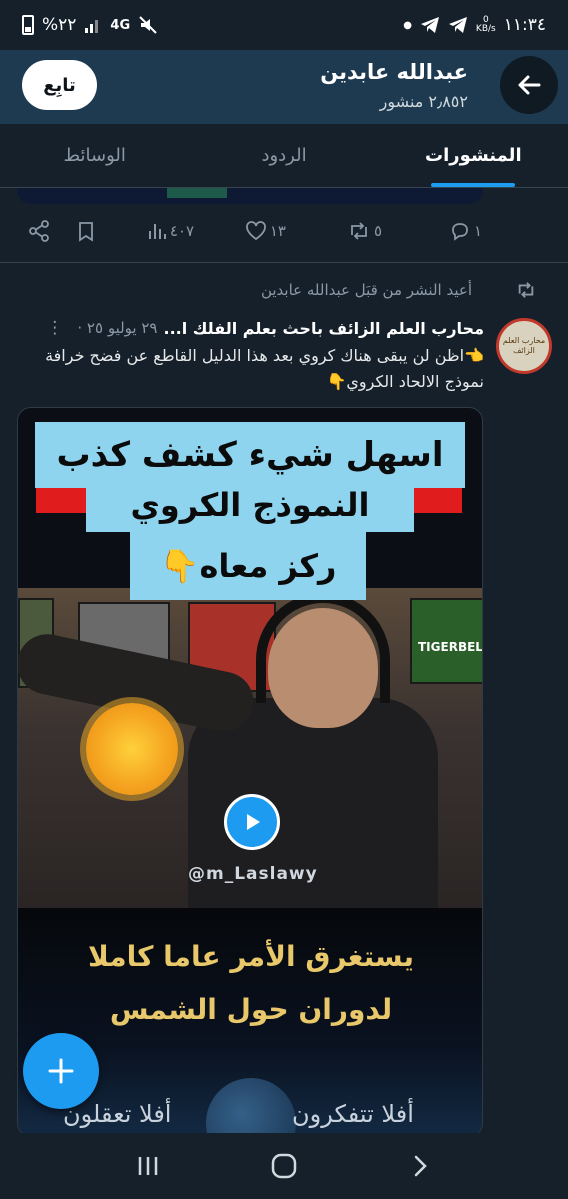  Describe the element at coordinates (284, 25) in the screenshot. I see `status-bar: %٢٢ 4G ● 0 KB/s ١١:٣٤` at that location.